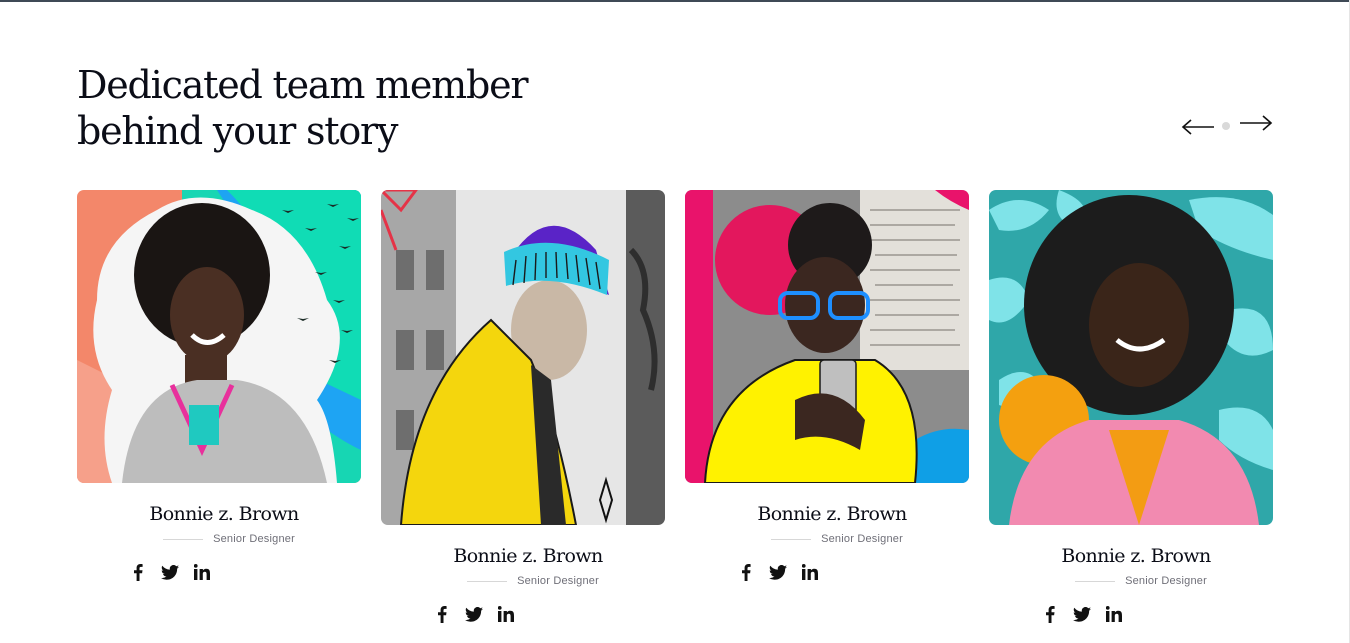 Image resolution: width=1350 pixels, height=643 pixels. What do you see at coordinates (307, 108) in the screenshot?
I see `section-title: Dedicated team member behind your story` at bounding box center [307, 108].